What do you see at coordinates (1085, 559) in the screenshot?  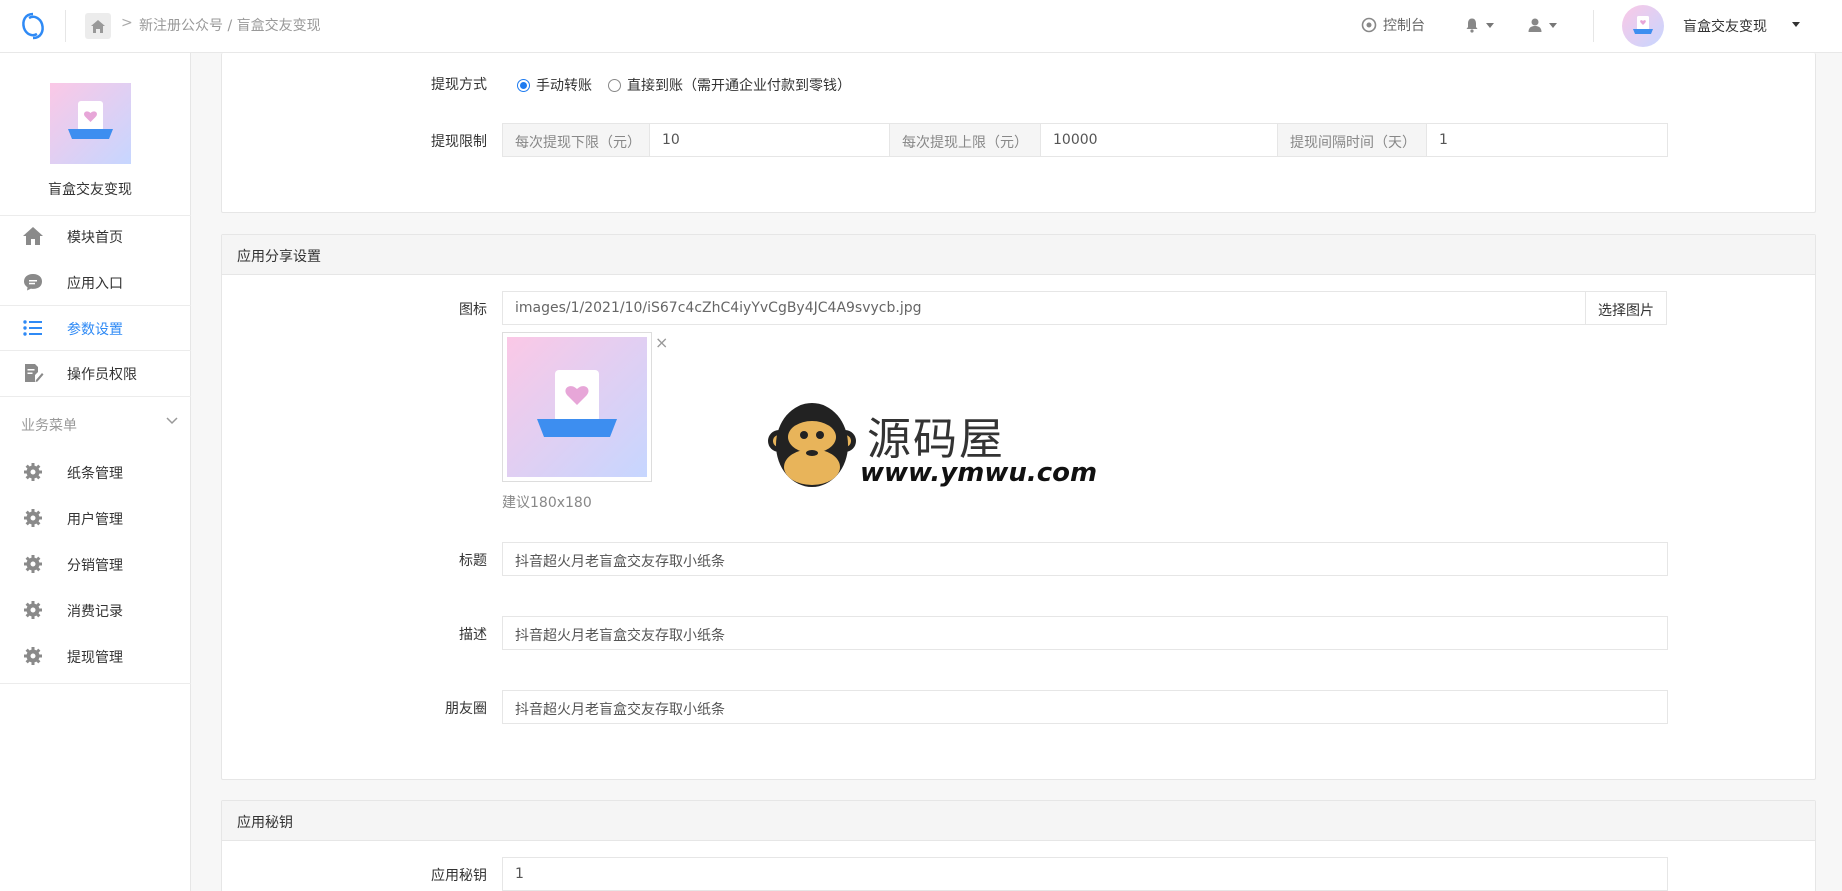 I see `title-input: 抖音超火月老盲盒交友存取小纸条` at bounding box center [1085, 559].